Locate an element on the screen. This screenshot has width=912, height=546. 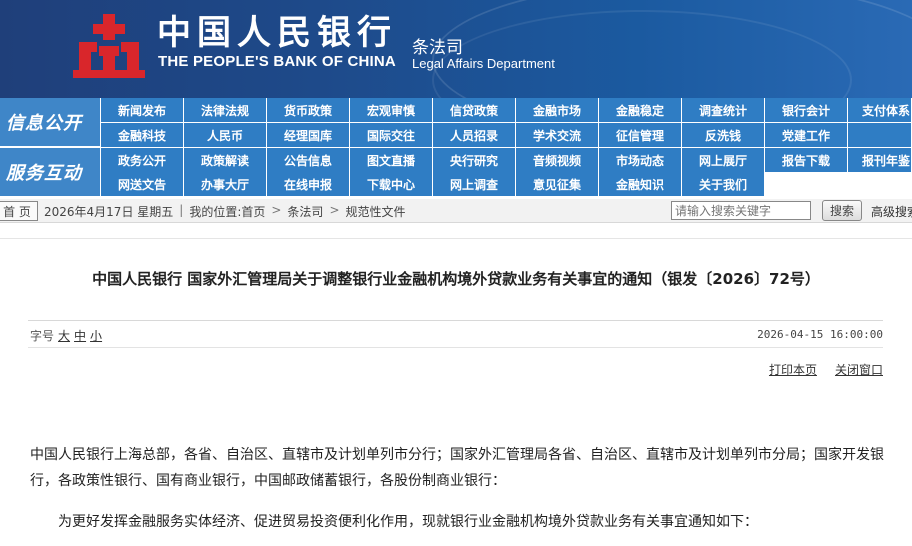
nav-item: 音频视频 is located at coordinates (556, 160).